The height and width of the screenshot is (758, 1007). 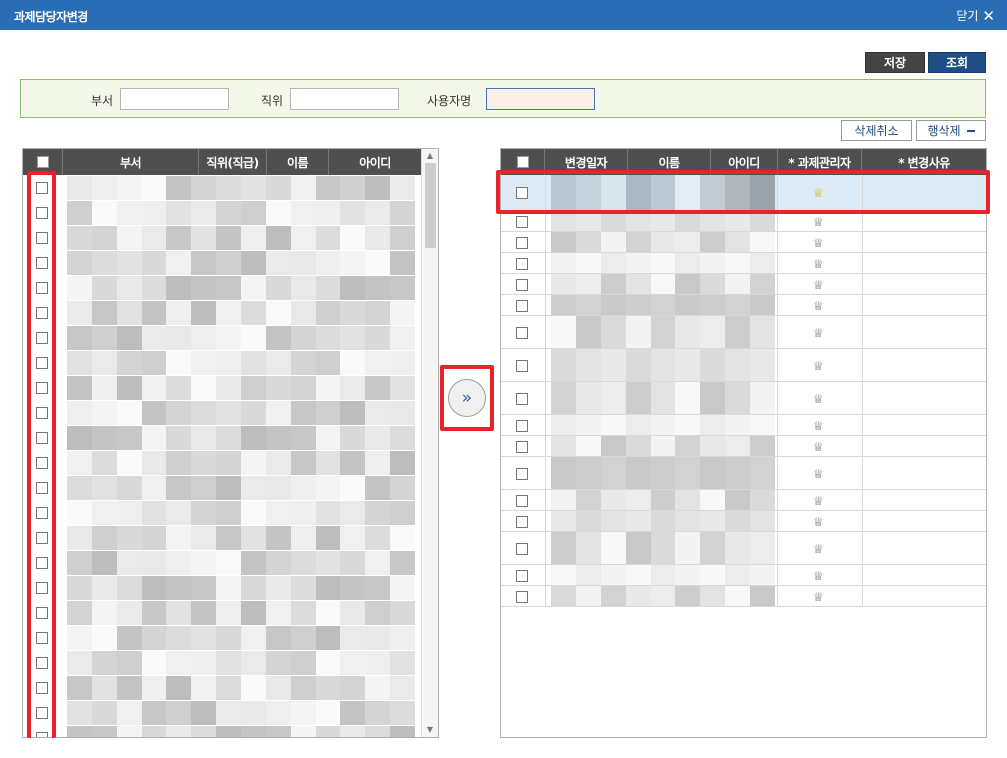 I want to click on save-button: 저장, so click(x=895, y=62).